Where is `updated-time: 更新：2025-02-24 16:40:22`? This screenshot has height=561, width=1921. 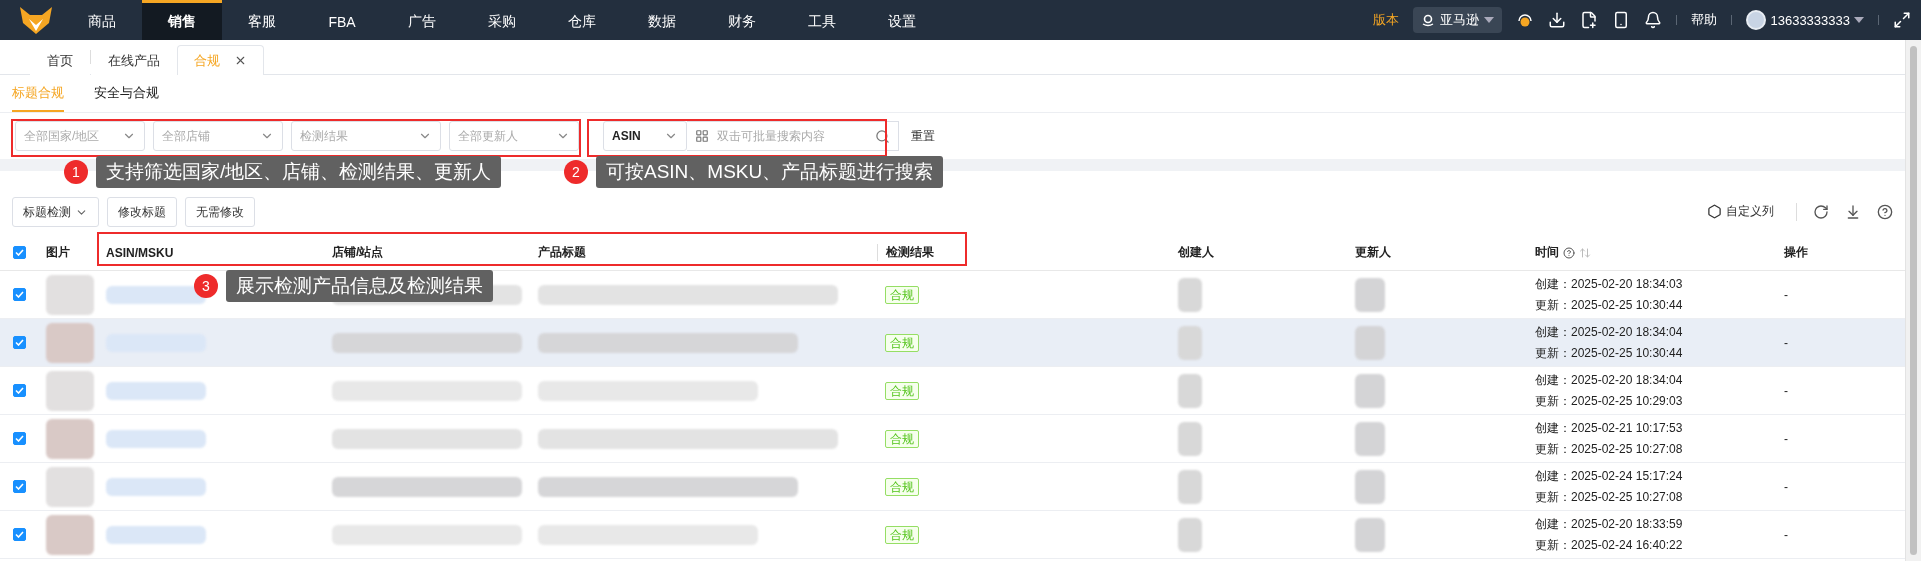
updated-time: 更新：2025-02-24 16:40:22 is located at coordinates (1609, 545).